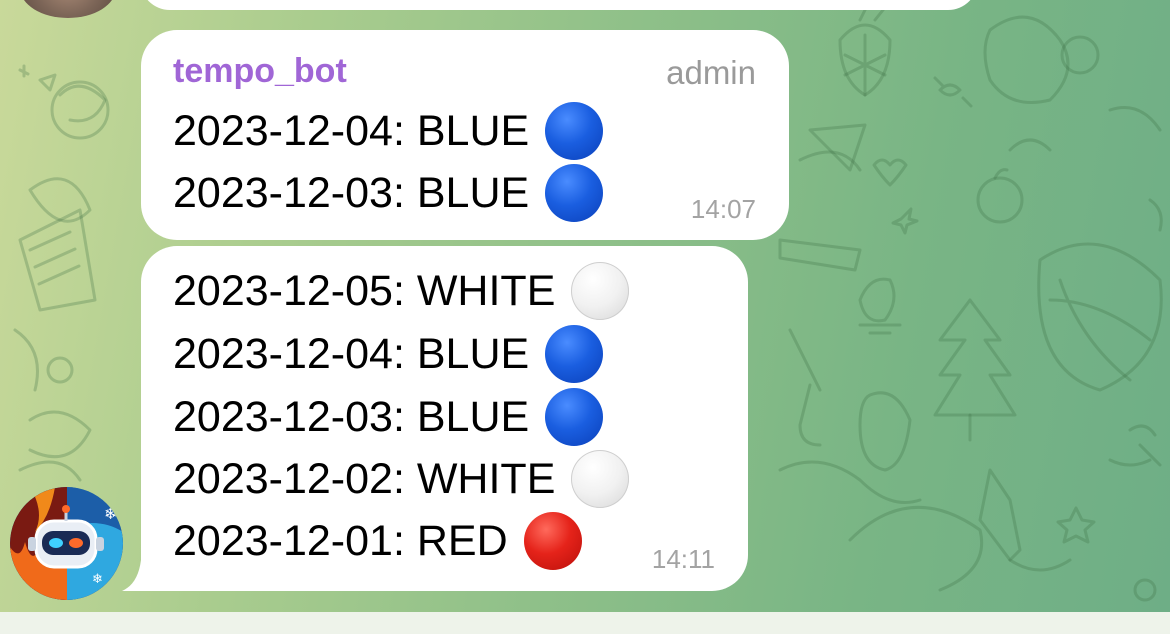 This screenshot has width=1170, height=634. I want to click on message-line: 2023-12-01: RED, so click(377, 541).